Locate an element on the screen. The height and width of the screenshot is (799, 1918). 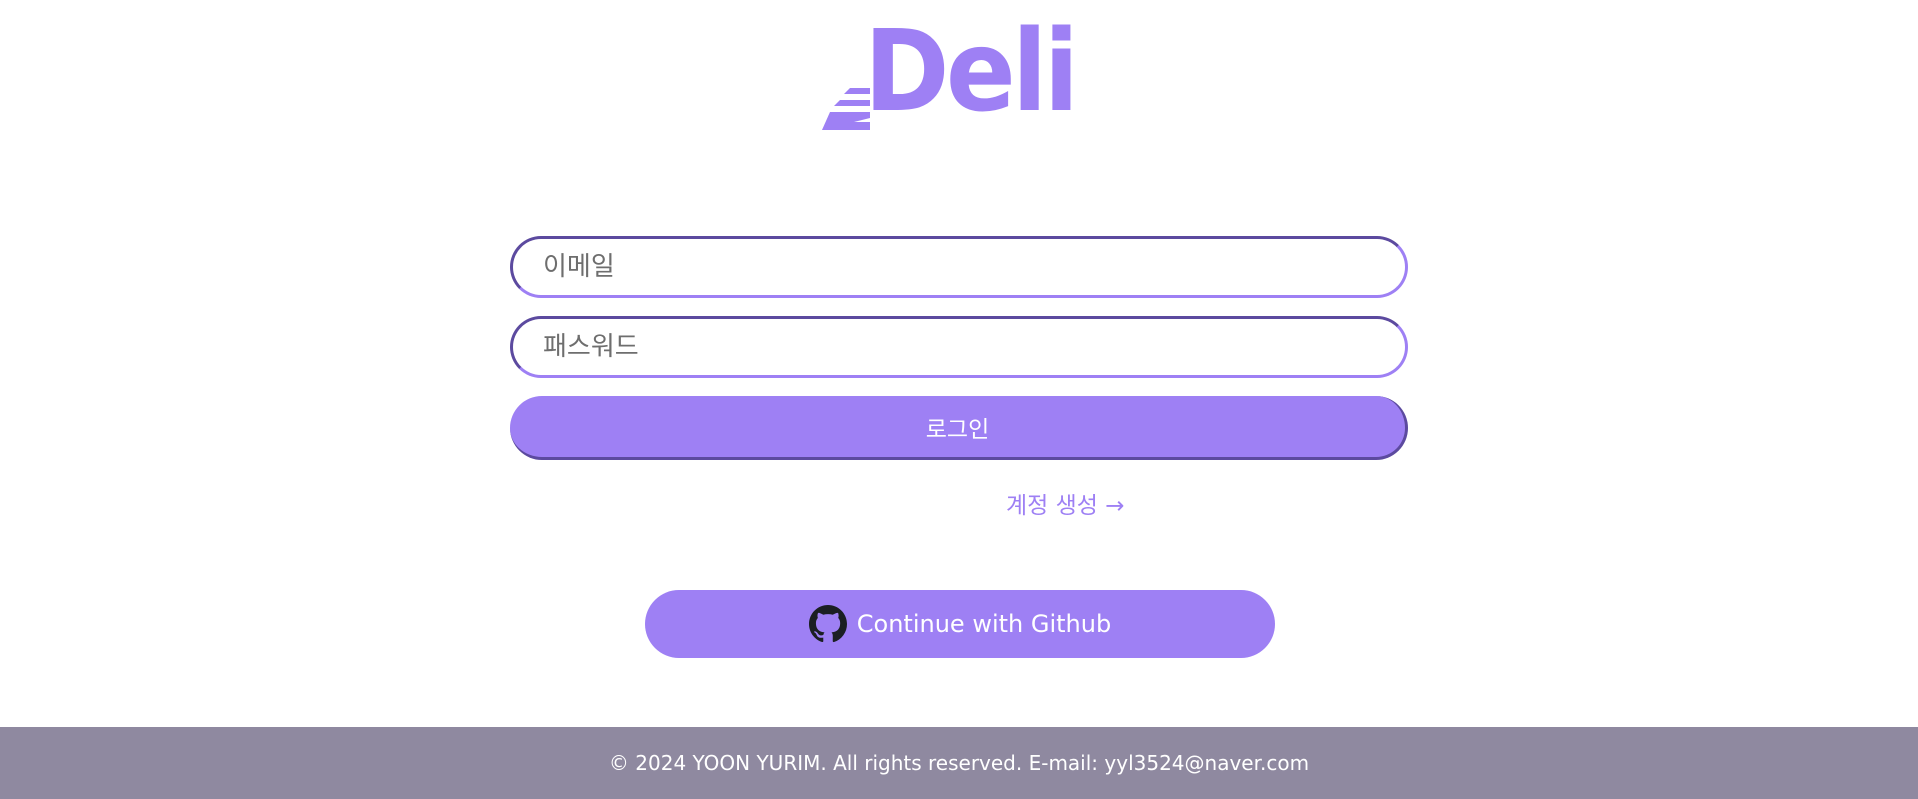
email-field-wrapper is located at coordinates (959, 267).